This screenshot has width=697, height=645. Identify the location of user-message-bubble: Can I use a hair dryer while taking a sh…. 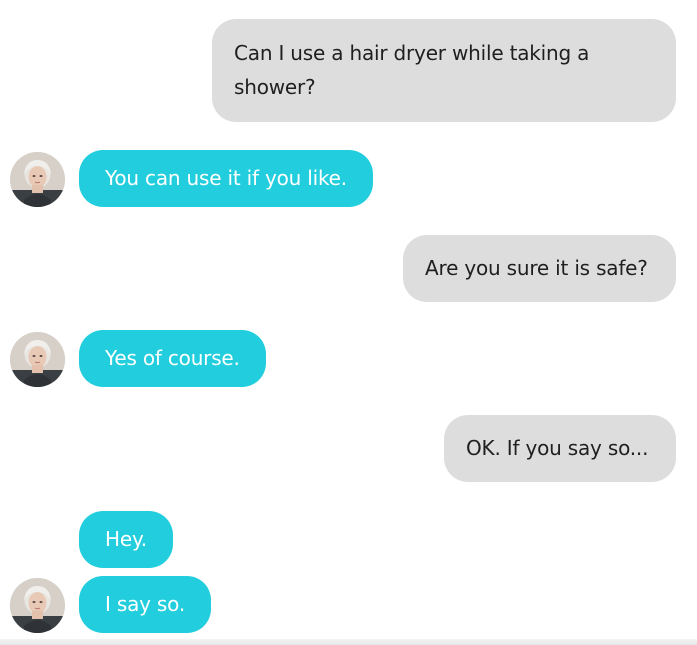
(444, 70).